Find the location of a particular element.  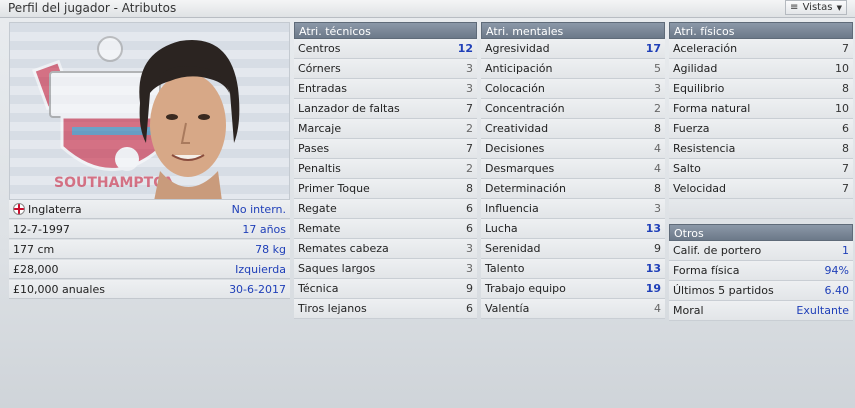

mental-attribute-row: Colocación 3 is located at coordinates (573, 89).